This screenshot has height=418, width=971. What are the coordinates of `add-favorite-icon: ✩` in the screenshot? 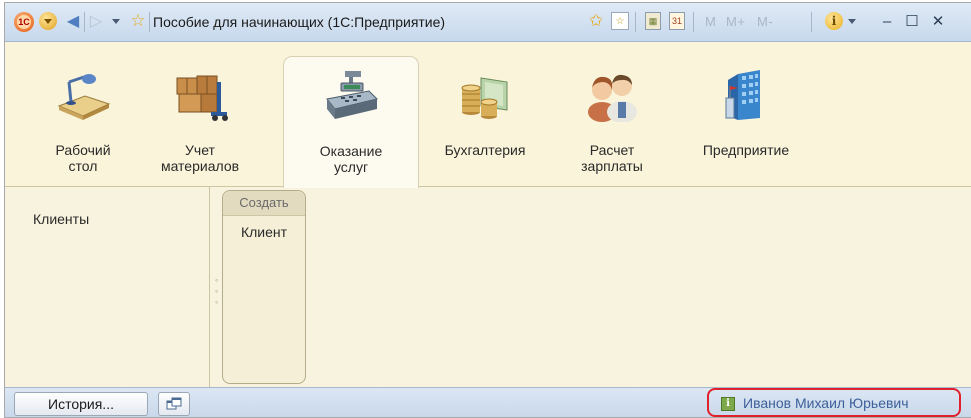 It's located at (596, 20).